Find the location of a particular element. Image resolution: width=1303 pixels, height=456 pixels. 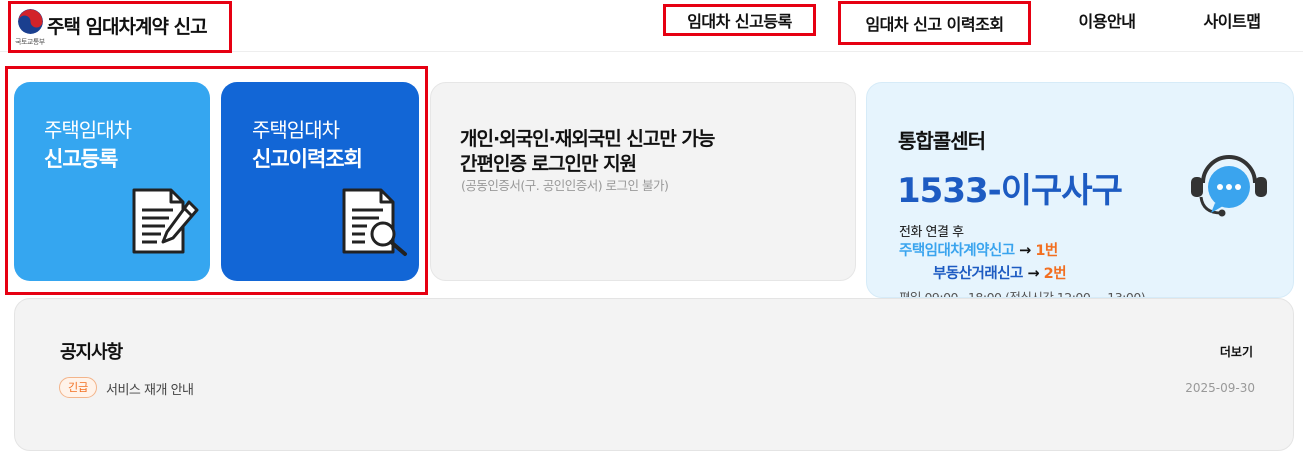

call-option-label: 부동산거래신고 is located at coordinates (978, 274).